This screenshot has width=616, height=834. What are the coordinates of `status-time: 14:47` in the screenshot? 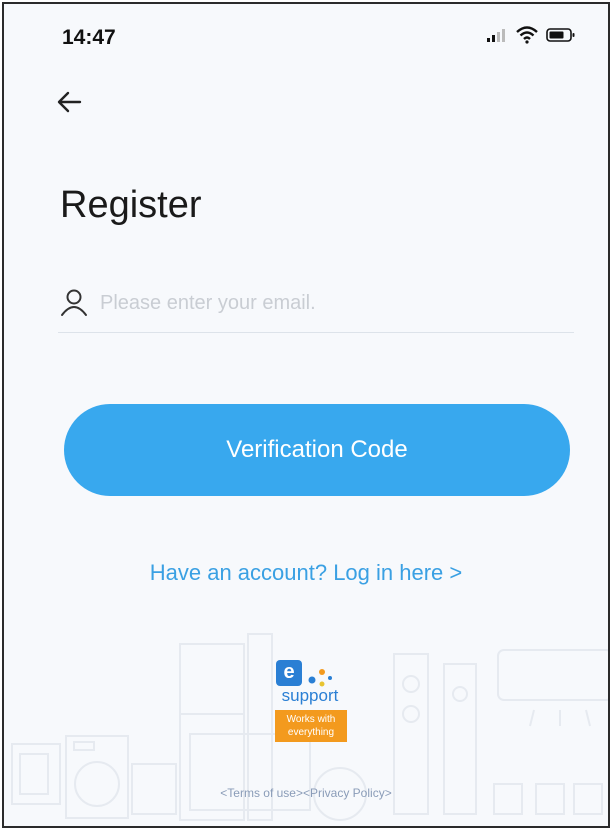 It's located at (89, 37).